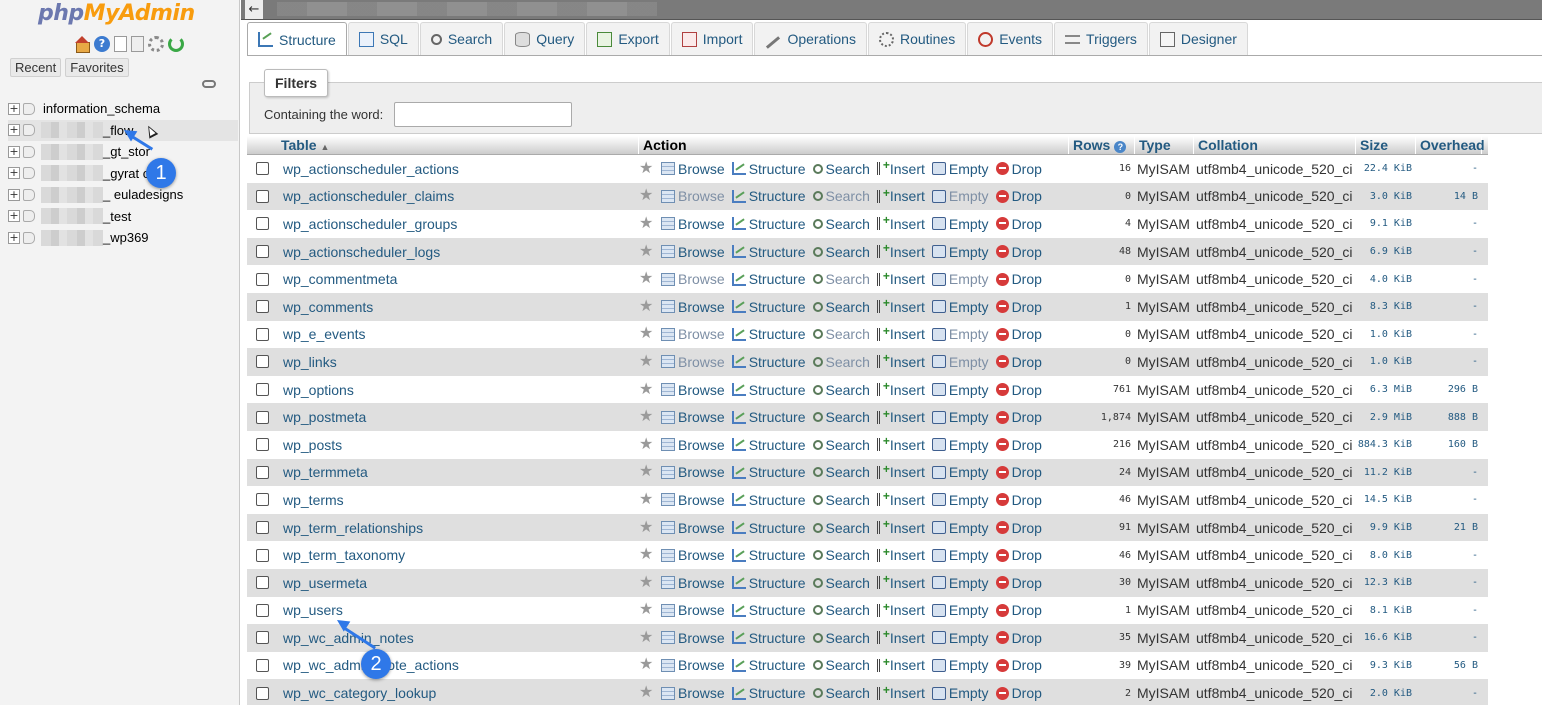 The image size is (1542, 705). Describe the element at coordinates (126, 237) in the screenshot. I see `database-name: _wp369` at that location.